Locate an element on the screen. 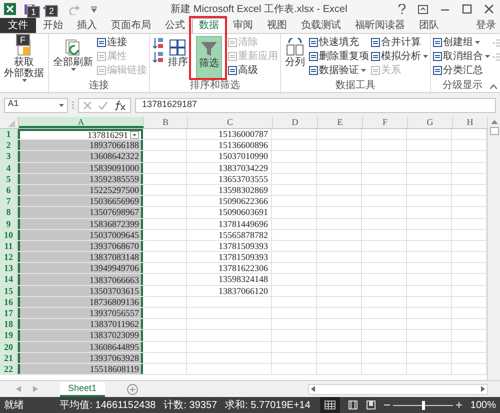  table-cell: 15037010990 is located at coordinates (243, 156).